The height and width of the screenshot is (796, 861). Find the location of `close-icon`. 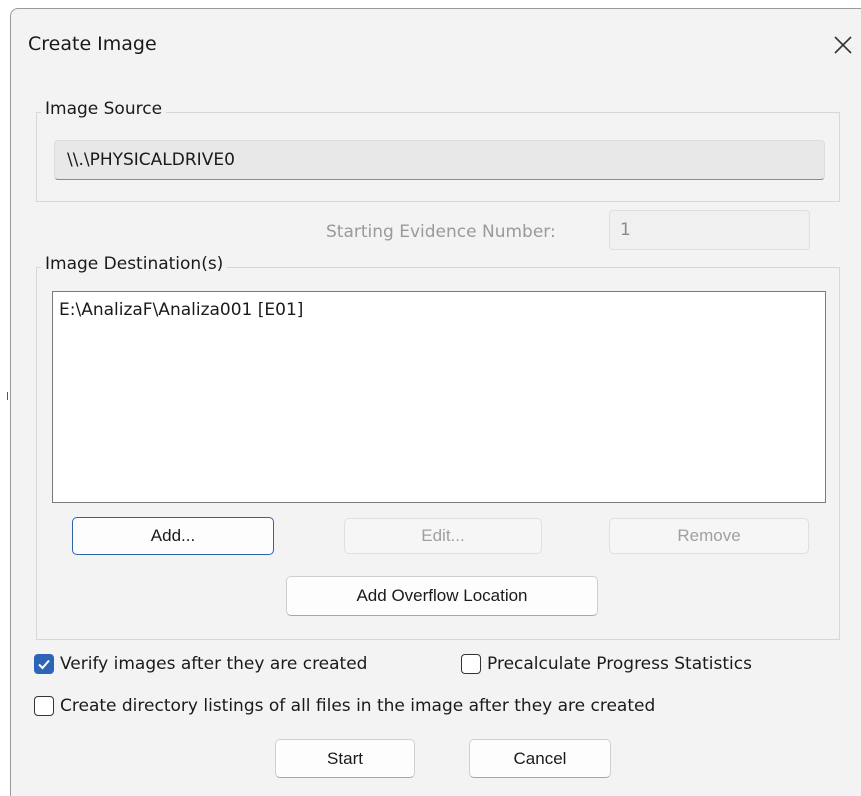

close-icon is located at coordinates (843, 45).